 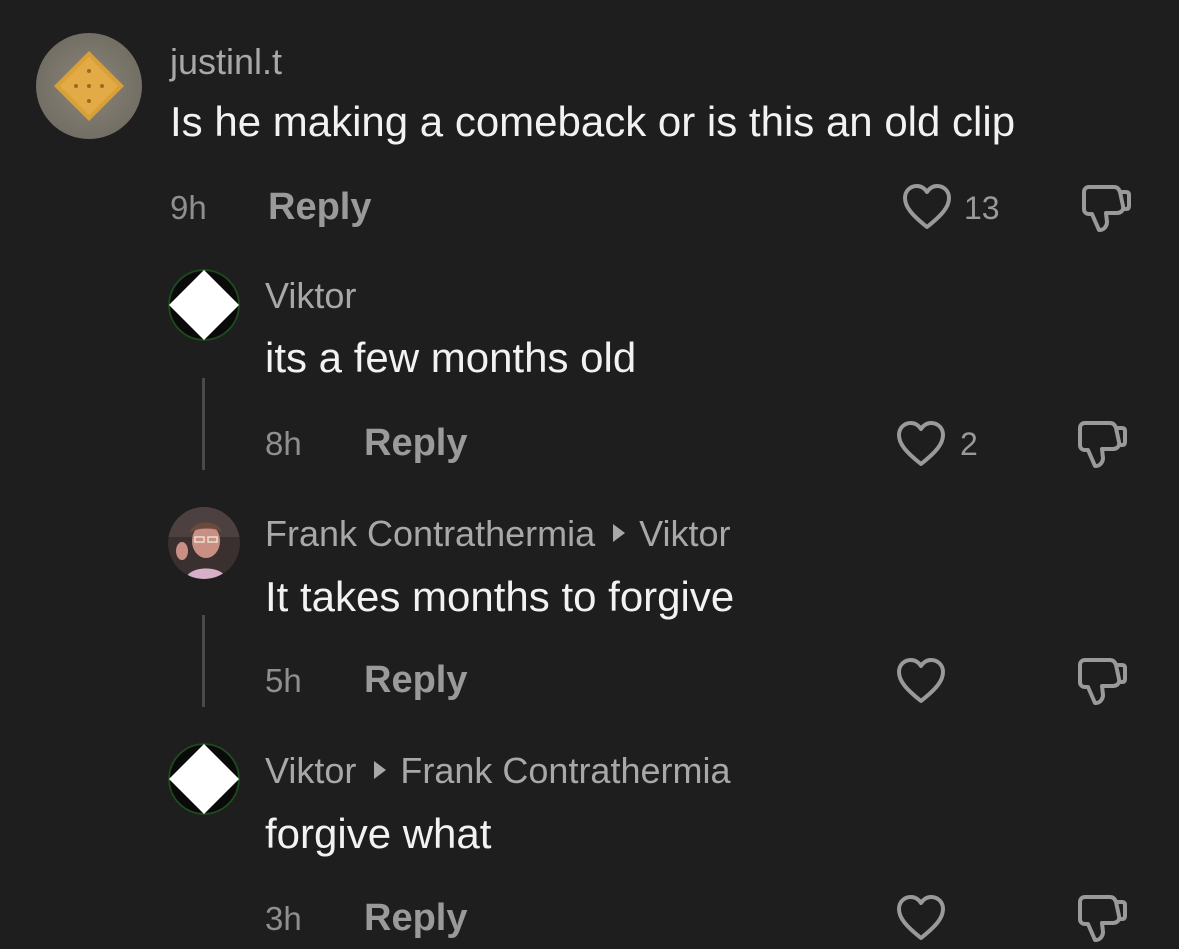 What do you see at coordinates (969, 444) in the screenshot?
I see `like-count: 2` at bounding box center [969, 444].